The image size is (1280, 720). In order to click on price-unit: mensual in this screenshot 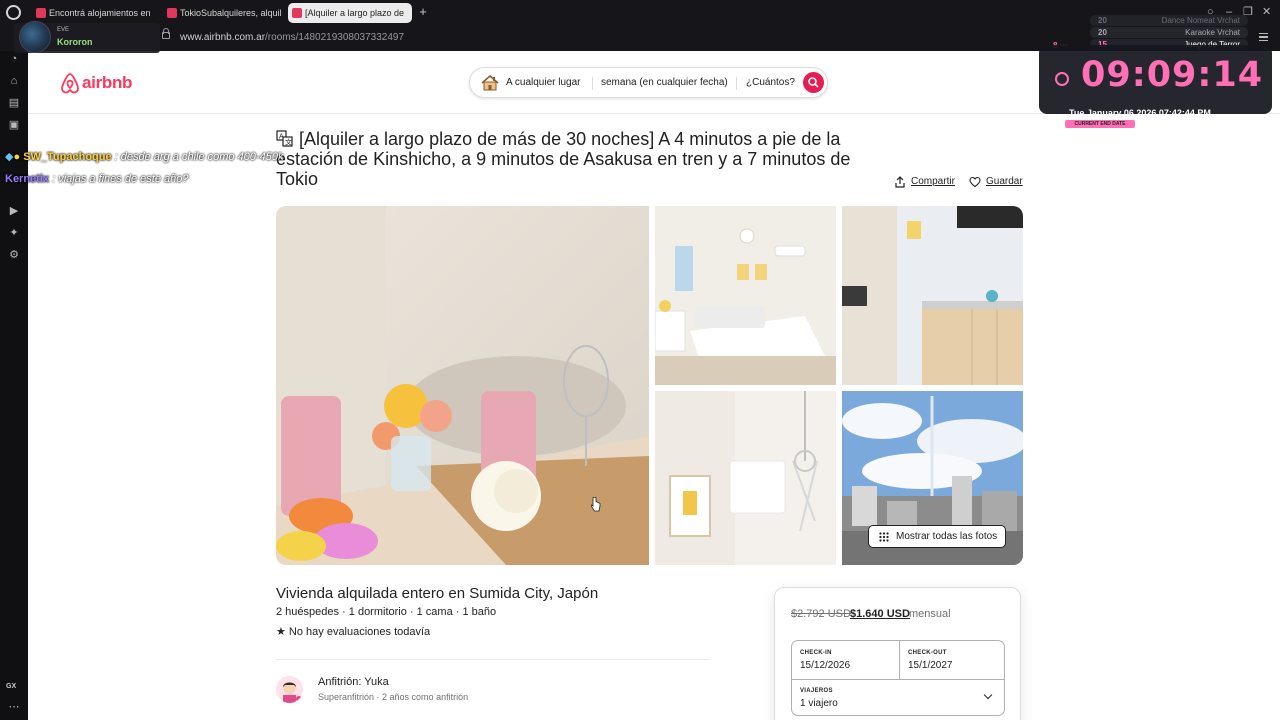, I will do `click(930, 614)`.